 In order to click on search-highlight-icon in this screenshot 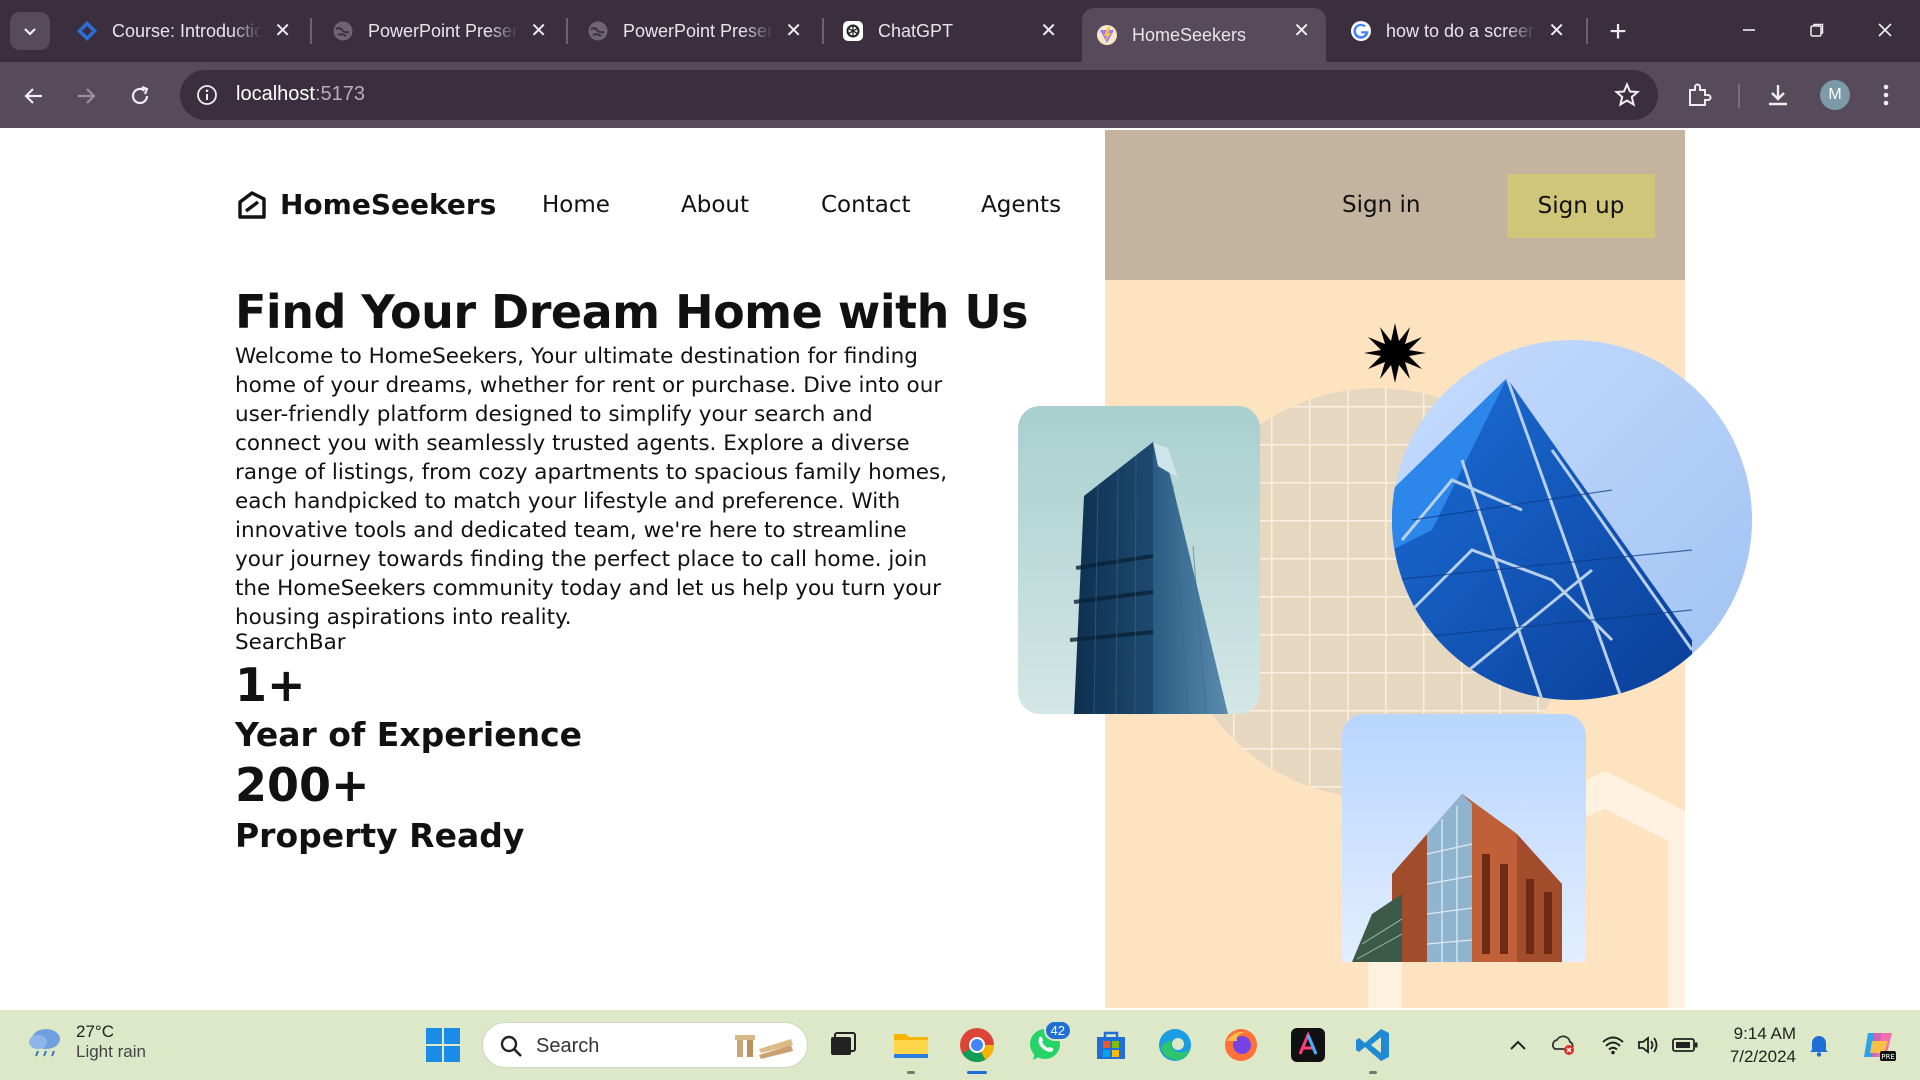, I will do `click(764, 1047)`.